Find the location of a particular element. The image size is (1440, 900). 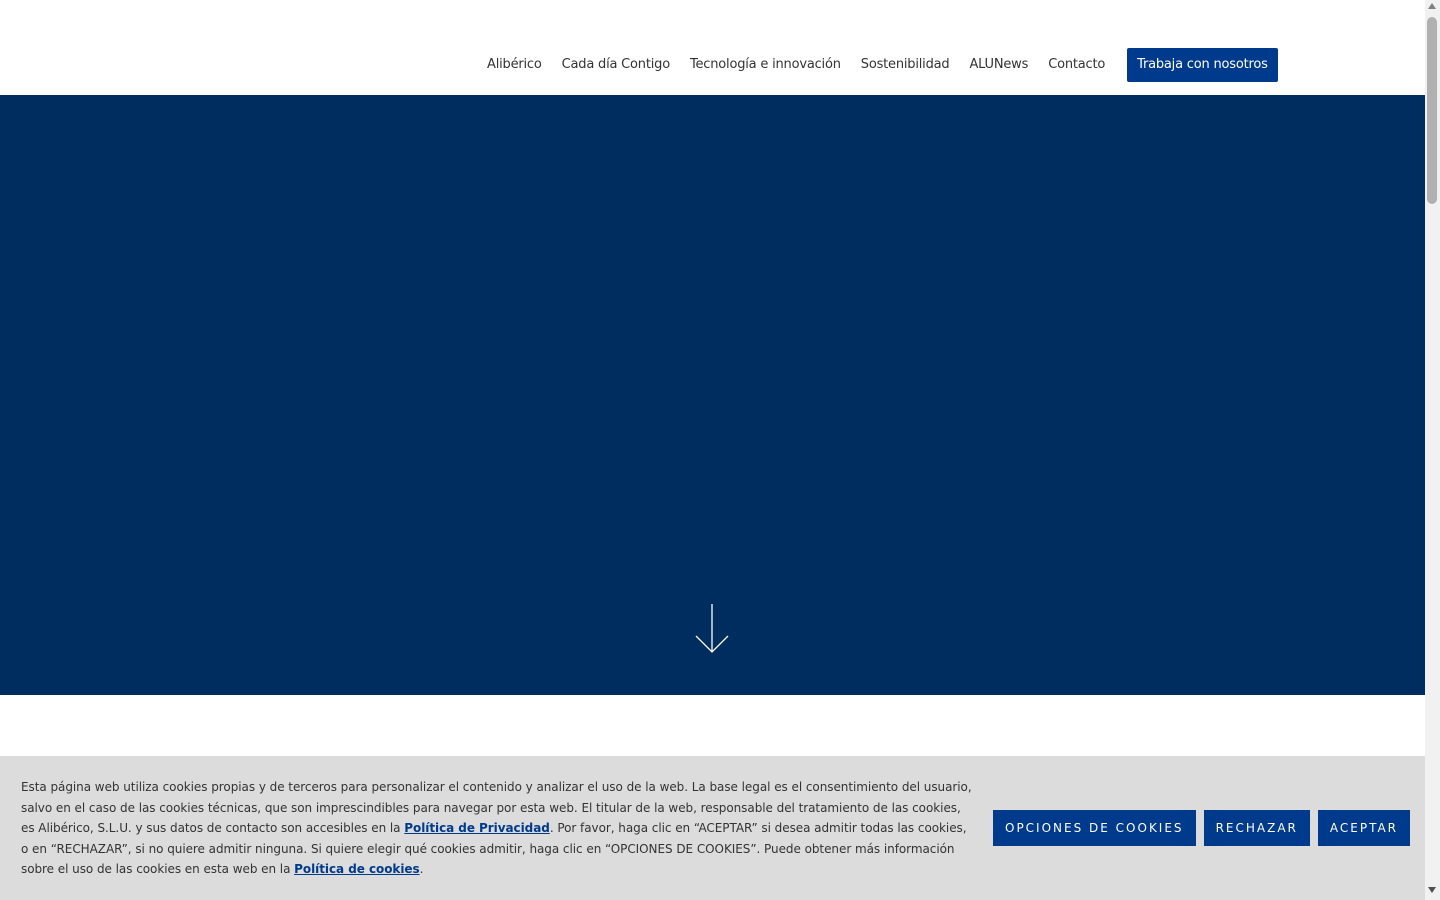

nav-item-tecnologia: Tecnología e innovación is located at coordinates (765, 65).